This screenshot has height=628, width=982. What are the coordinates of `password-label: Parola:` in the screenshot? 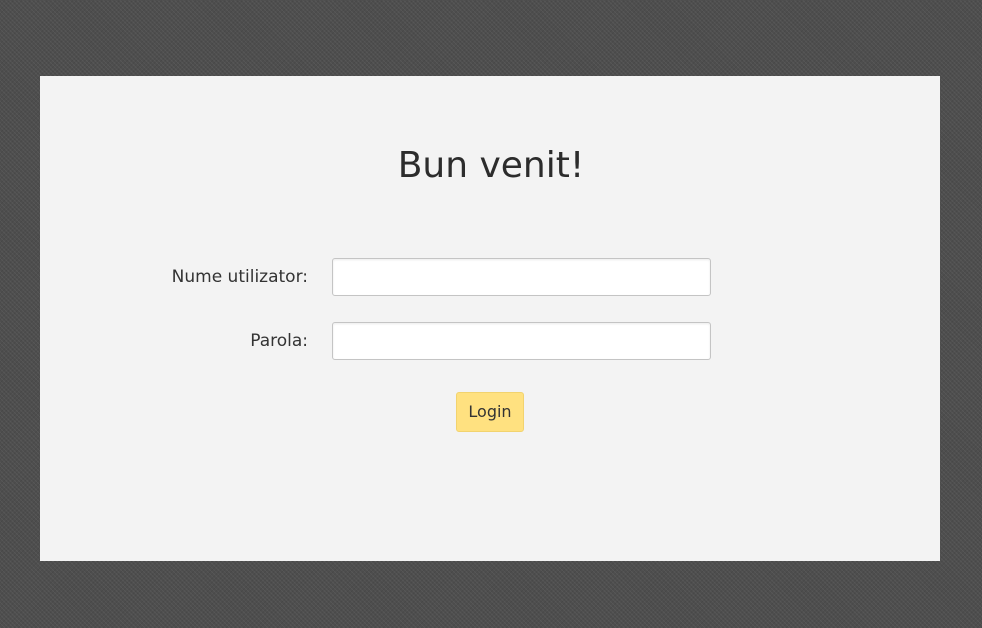 It's located at (279, 341).